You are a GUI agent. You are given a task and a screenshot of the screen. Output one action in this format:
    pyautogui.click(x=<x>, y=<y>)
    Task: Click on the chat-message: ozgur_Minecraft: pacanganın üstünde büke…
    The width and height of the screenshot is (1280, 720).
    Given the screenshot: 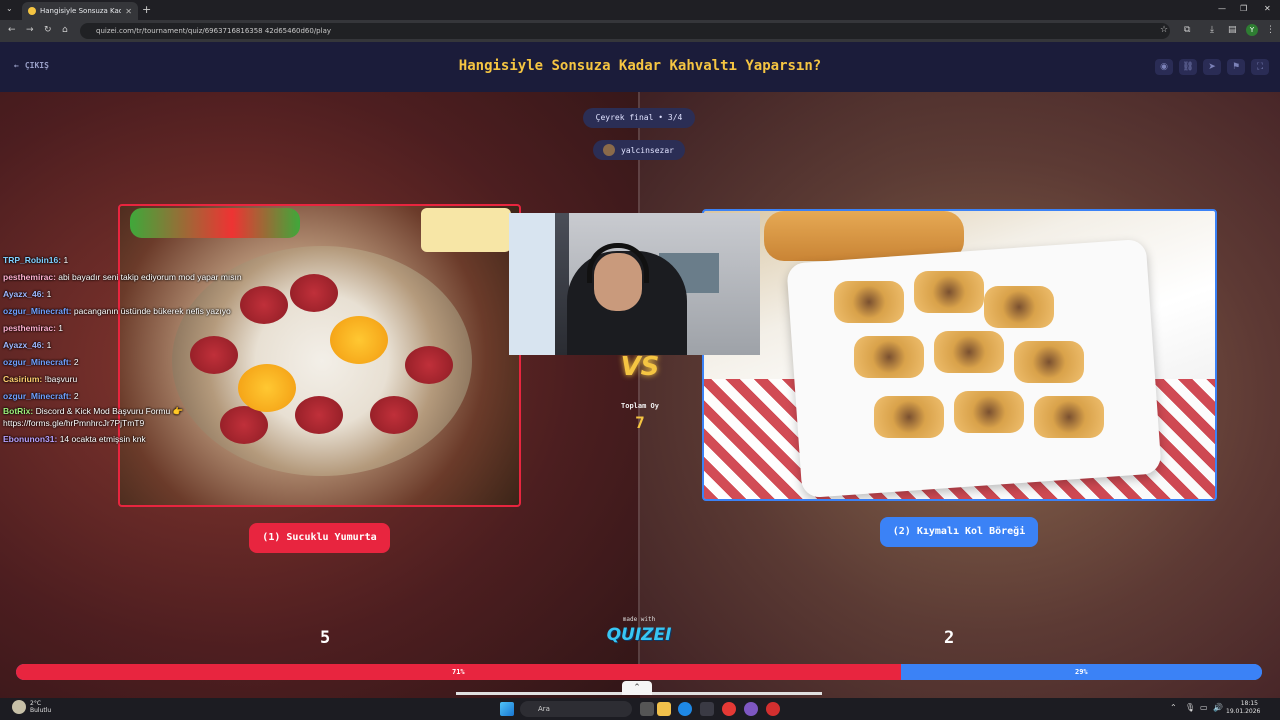 What is the action you would take?
    pyautogui.click(x=153, y=311)
    